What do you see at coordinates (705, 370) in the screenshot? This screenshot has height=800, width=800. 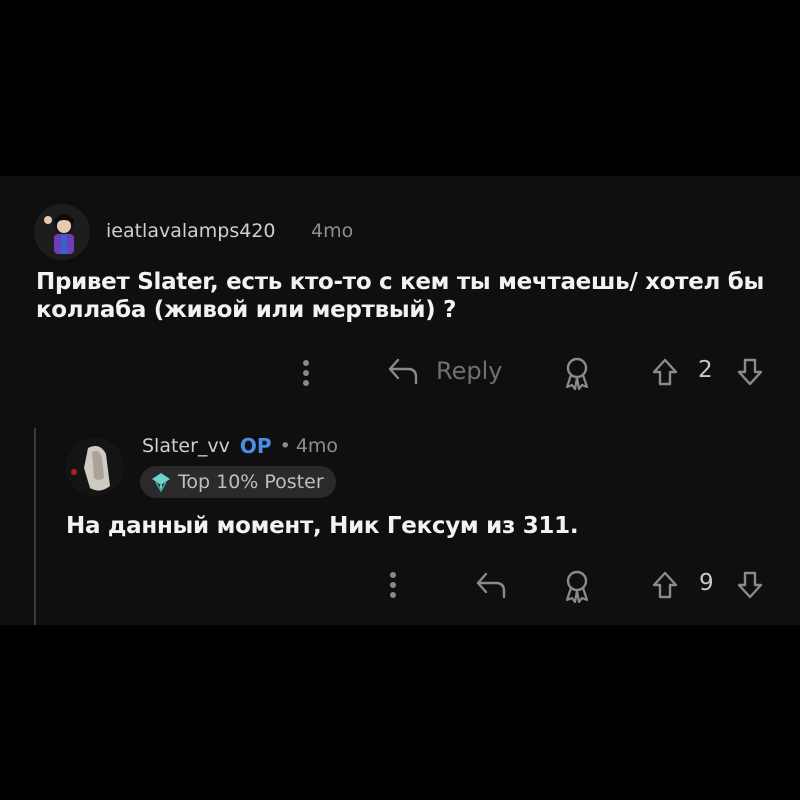 I see `comment-score: 2` at bounding box center [705, 370].